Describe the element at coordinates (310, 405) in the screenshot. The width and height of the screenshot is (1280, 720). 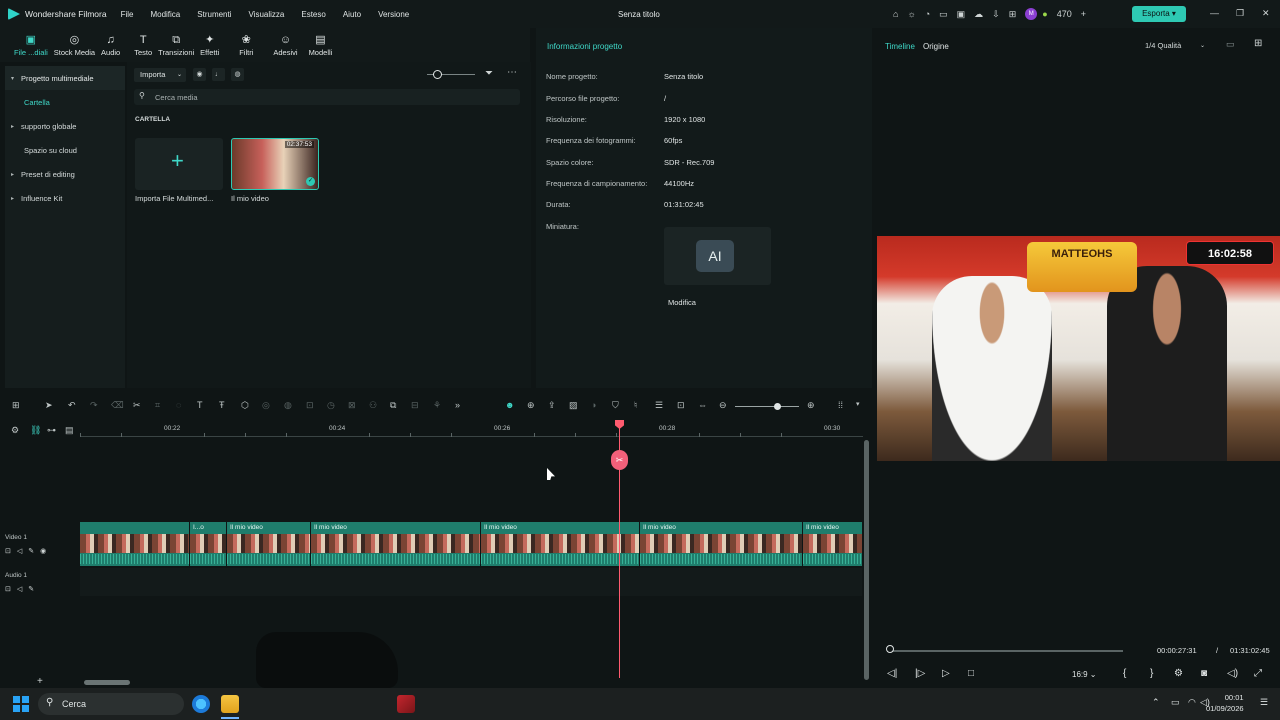
I see `freeze-icon: ⊡` at that location.